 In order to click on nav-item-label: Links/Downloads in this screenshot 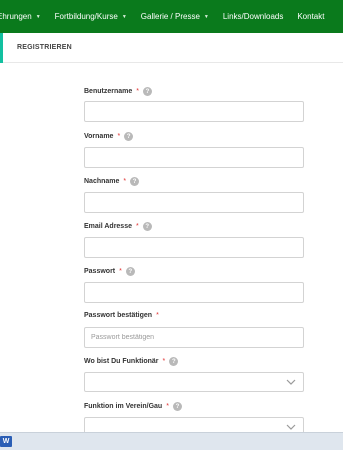, I will do `click(253, 16)`.